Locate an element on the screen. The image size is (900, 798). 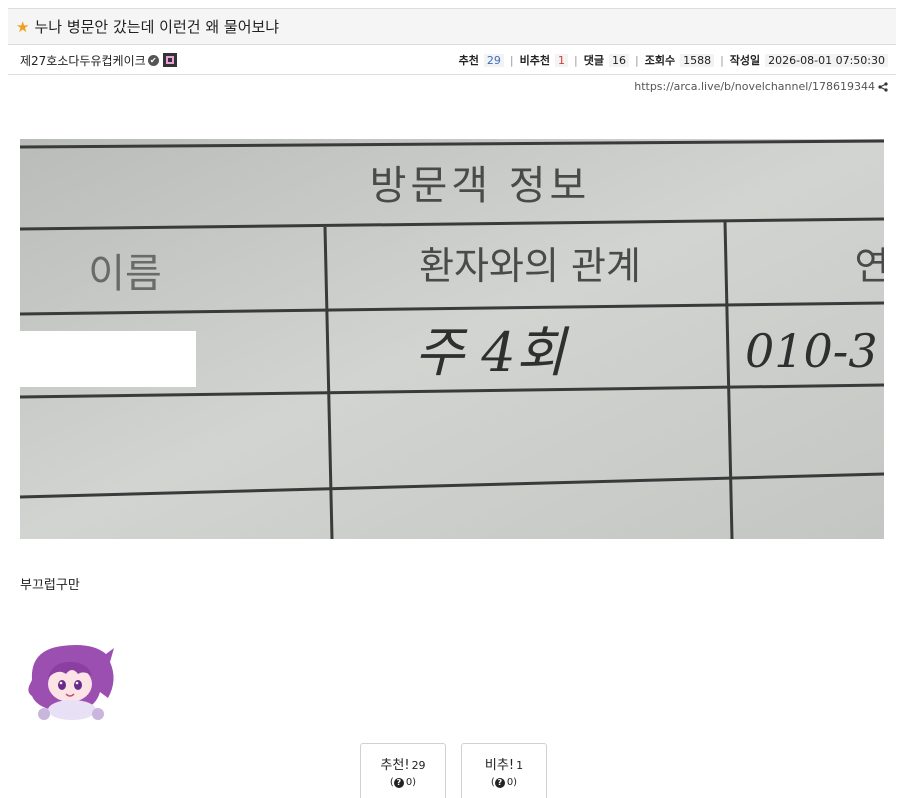
comments-label: 댓글 is located at coordinates (593, 60).